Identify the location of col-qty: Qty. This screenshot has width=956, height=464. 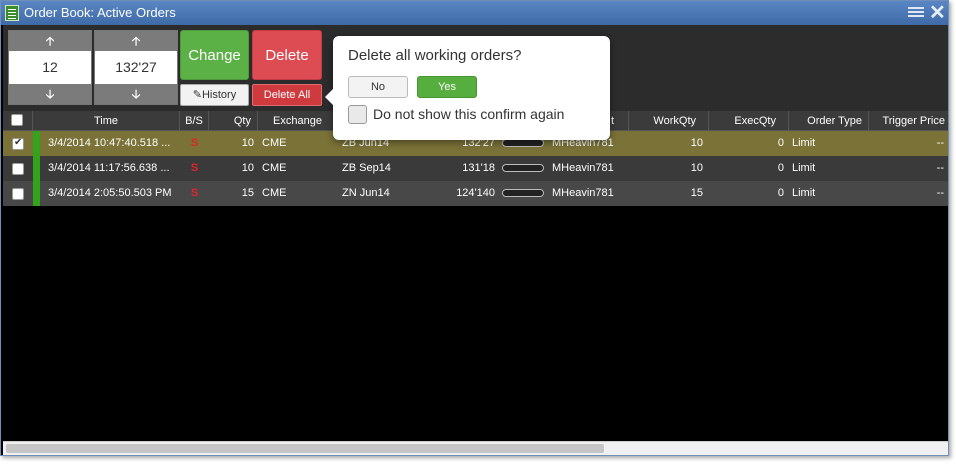
(233, 121).